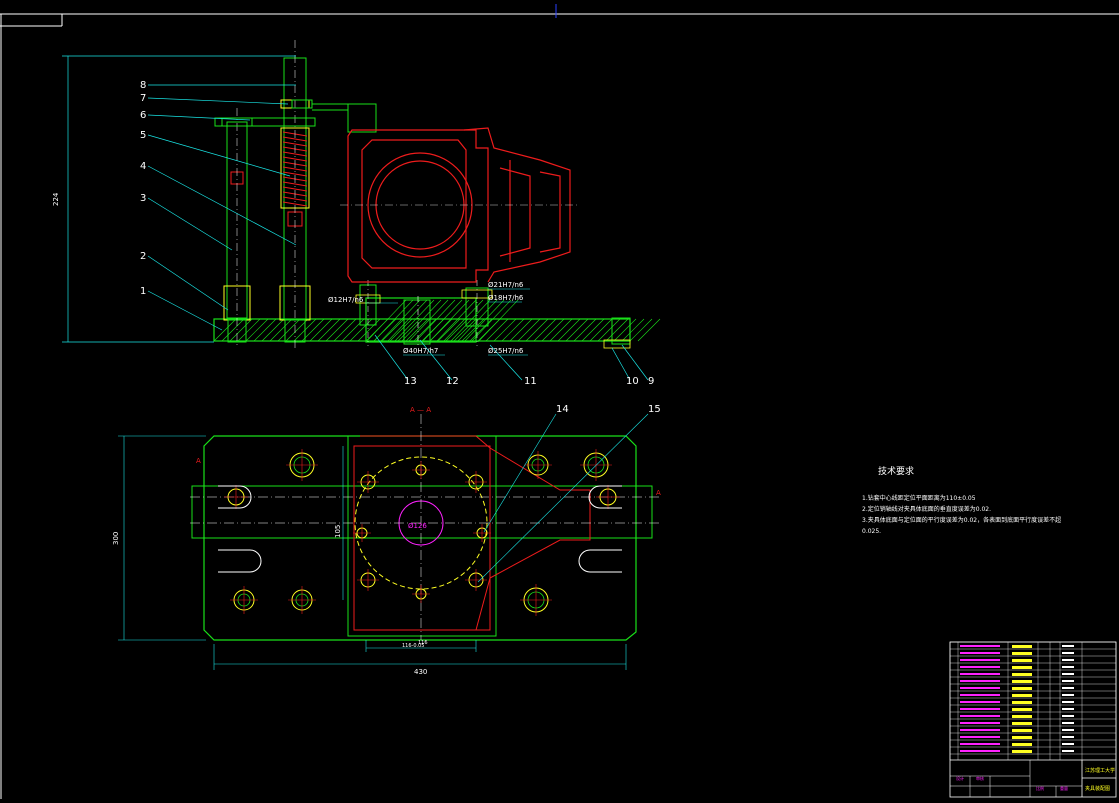 The height and width of the screenshot is (803, 1119). I want to click on tech-notes-heading: 技术要求, so click(896, 471).